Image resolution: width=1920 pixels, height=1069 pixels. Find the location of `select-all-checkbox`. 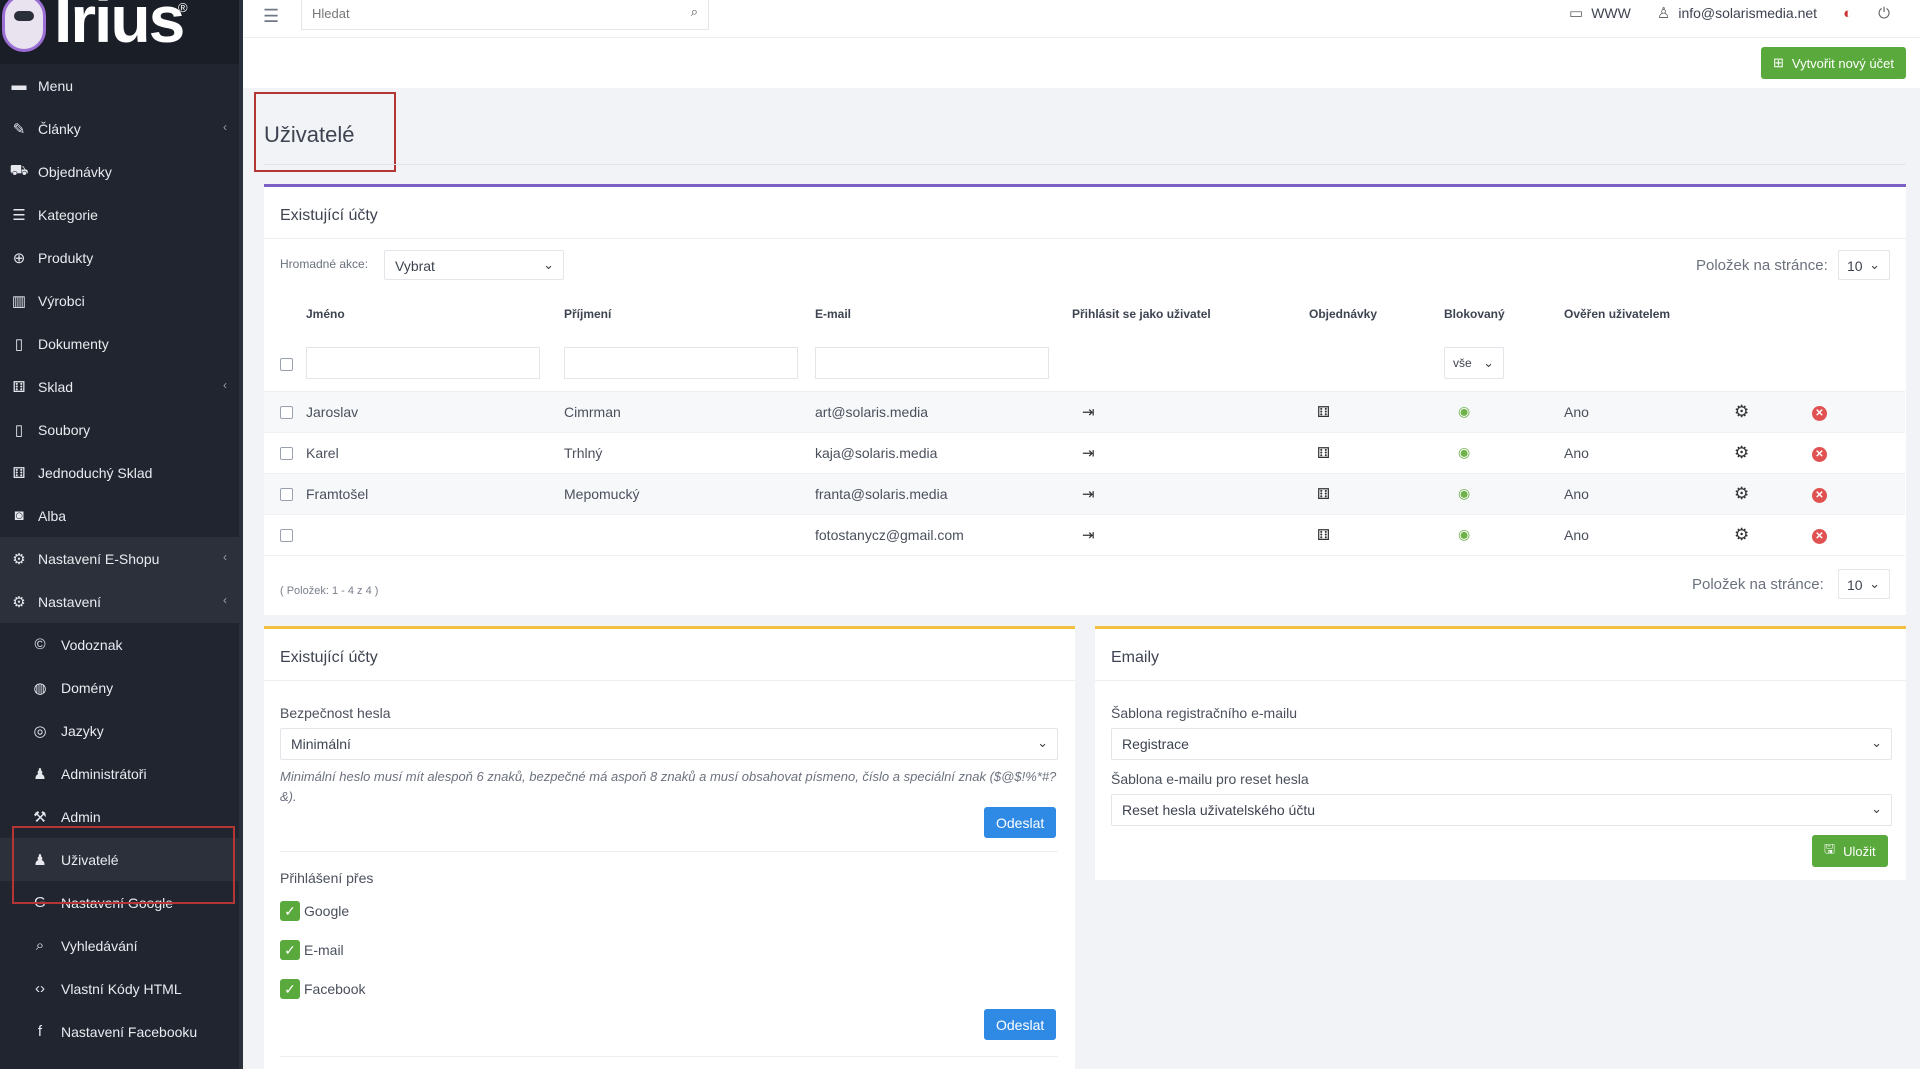

select-all-checkbox is located at coordinates (286, 364).